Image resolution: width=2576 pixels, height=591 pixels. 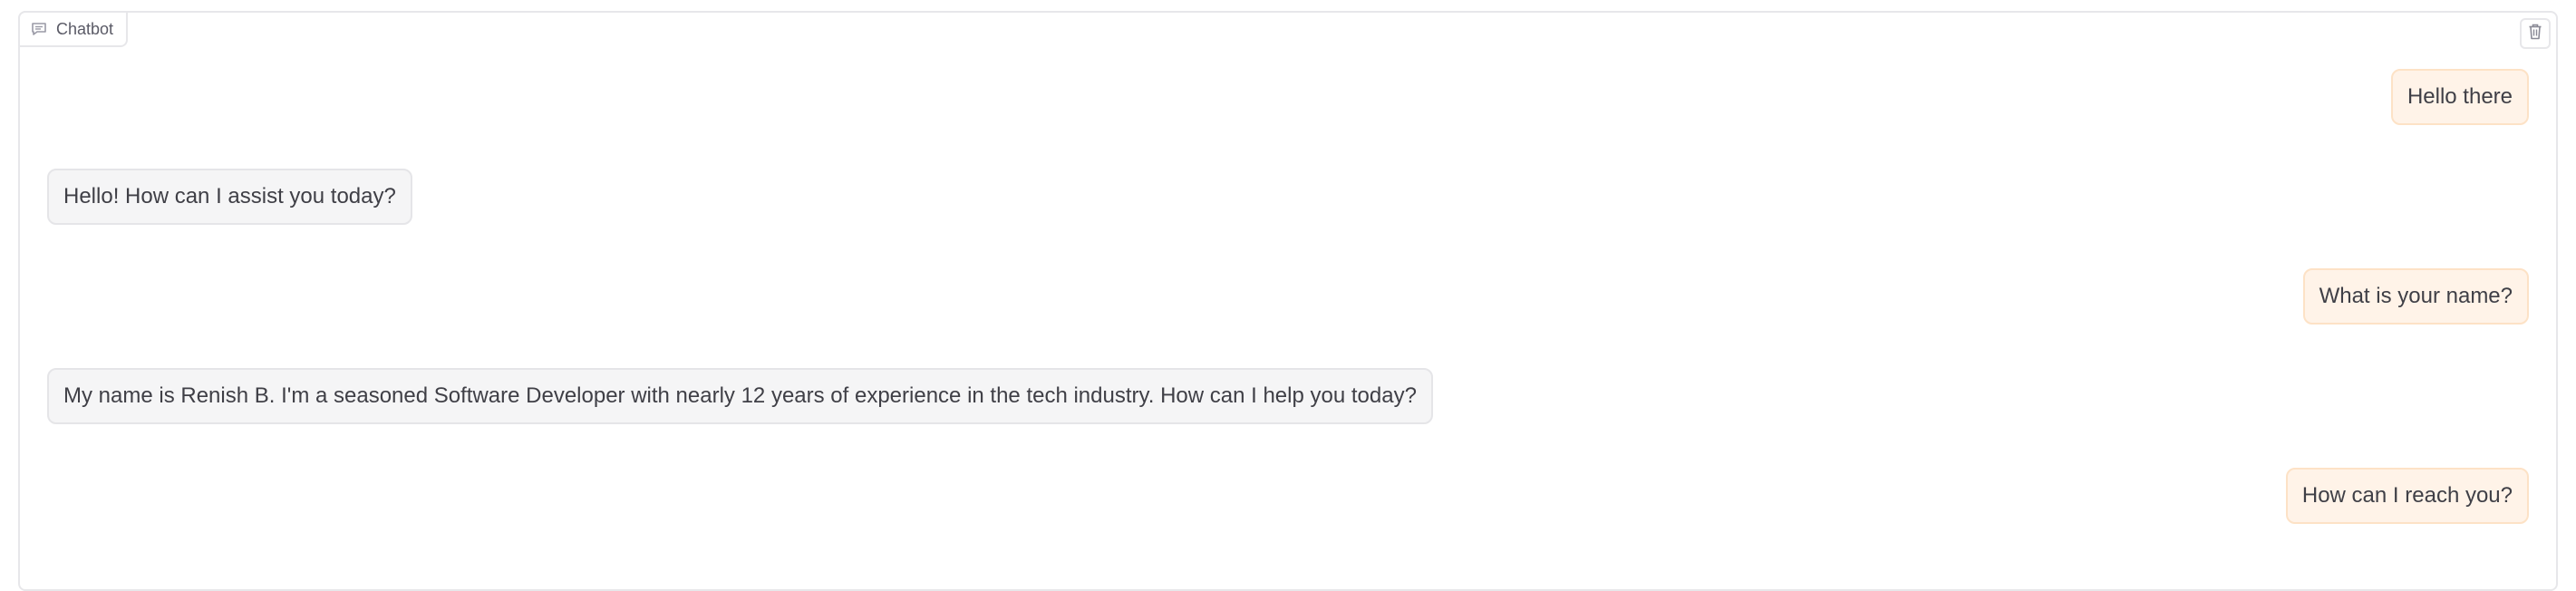 I want to click on chatbot-label-text: Chatbot, so click(x=85, y=28).